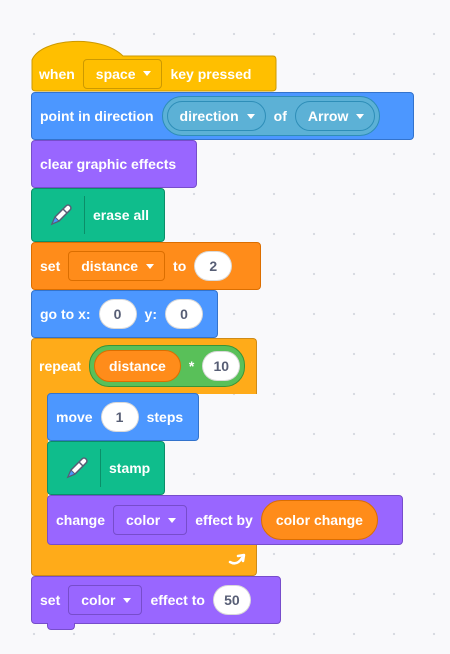 This screenshot has width=450, height=654. Describe the element at coordinates (60, 366) in the screenshot. I see `repeat-label: repeat` at that location.